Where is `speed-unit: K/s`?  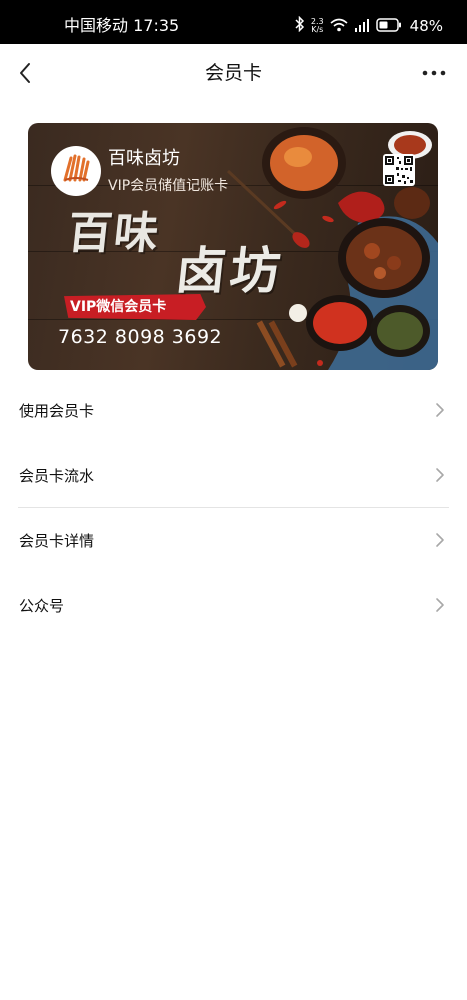
speed-unit: K/s is located at coordinates (317, 29).